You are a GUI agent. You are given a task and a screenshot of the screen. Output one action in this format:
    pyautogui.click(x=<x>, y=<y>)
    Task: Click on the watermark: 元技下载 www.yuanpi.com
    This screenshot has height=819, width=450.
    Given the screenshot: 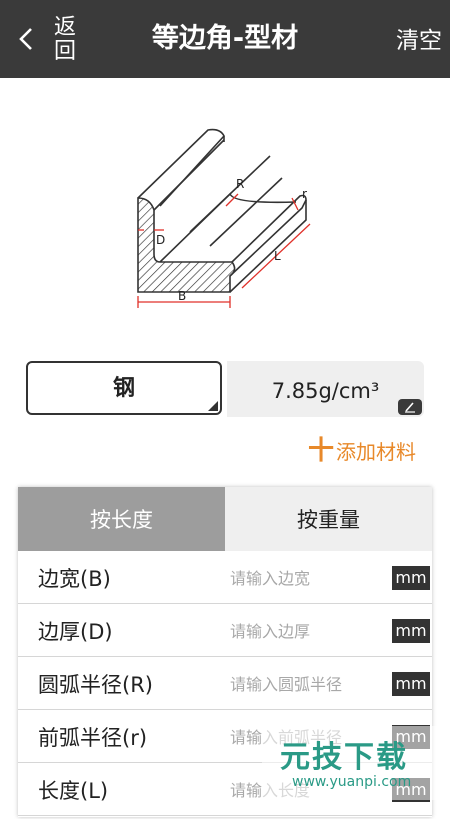 What is the action you would take?
    pyautogui.click(x=356, y=763)
    